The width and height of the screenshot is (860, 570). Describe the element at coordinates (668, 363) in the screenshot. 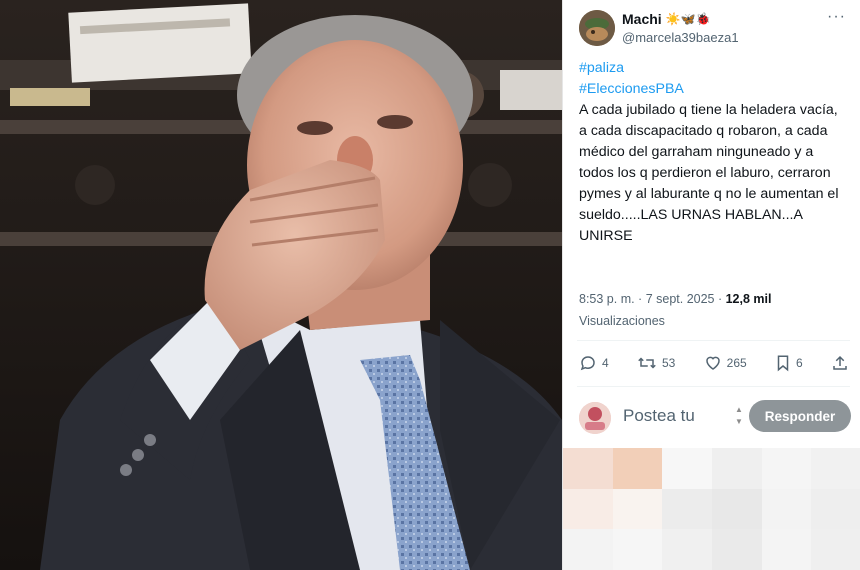

I see `retweet-count: 53` at that location.